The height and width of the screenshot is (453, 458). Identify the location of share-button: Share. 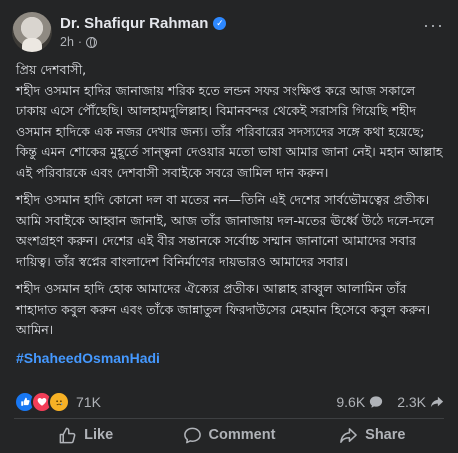
(372, 435).